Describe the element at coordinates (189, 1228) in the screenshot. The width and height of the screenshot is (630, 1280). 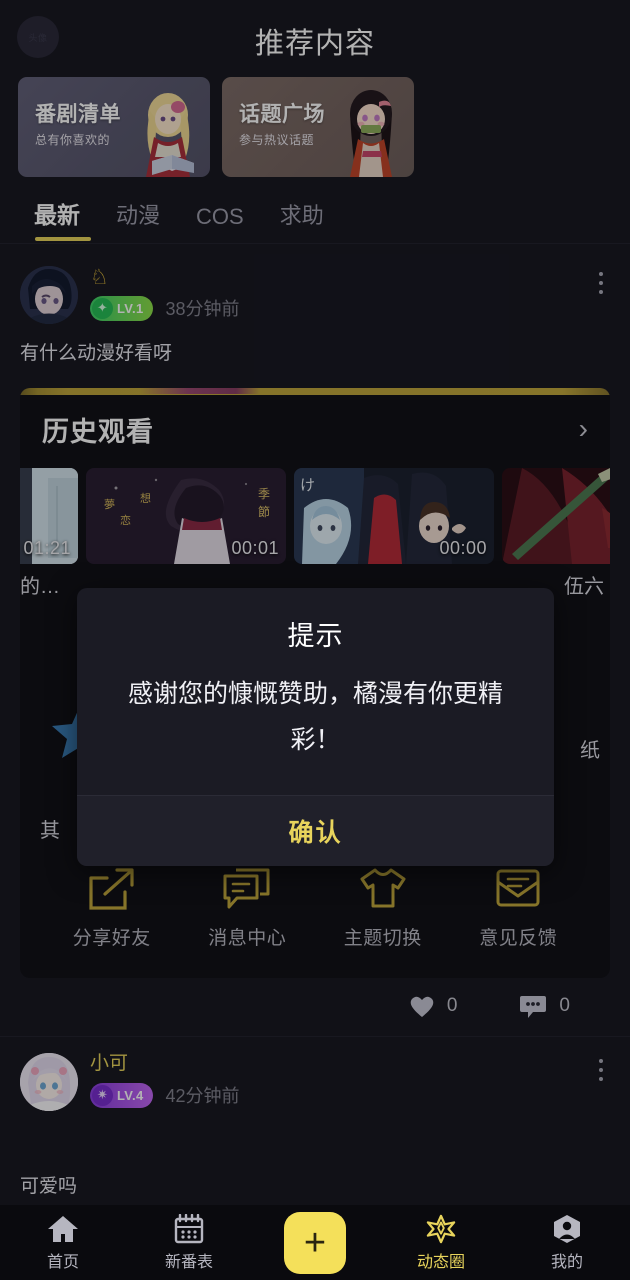
I see `calendar-icon` at that location.